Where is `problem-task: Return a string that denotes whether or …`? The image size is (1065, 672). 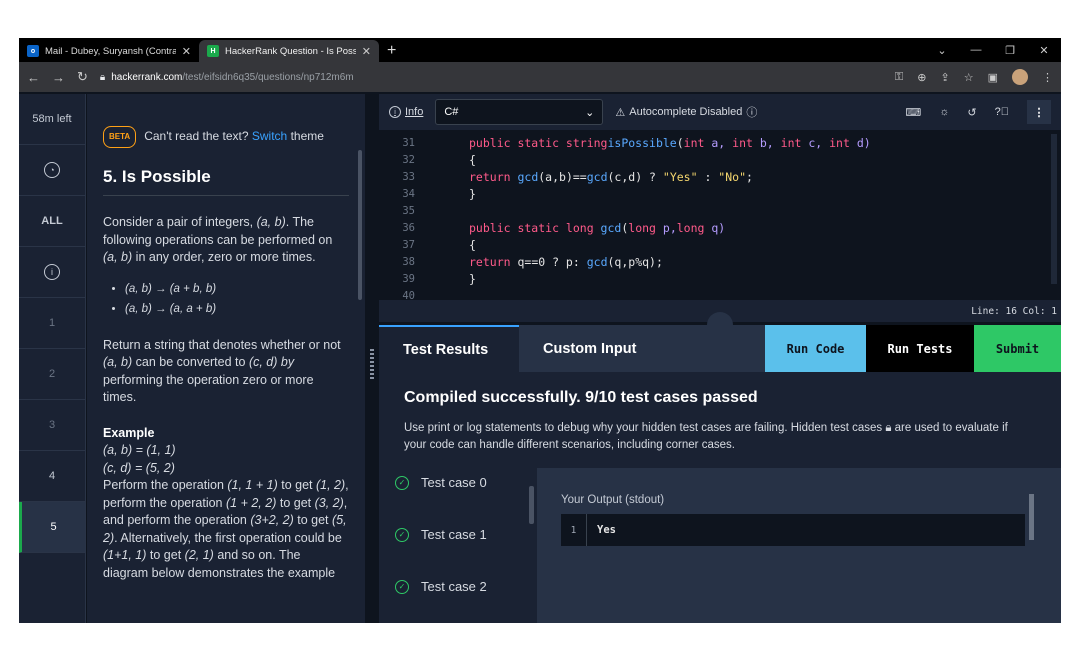 problem-task: Return a string that denotes whether or … is located at coordinates (222, 371).